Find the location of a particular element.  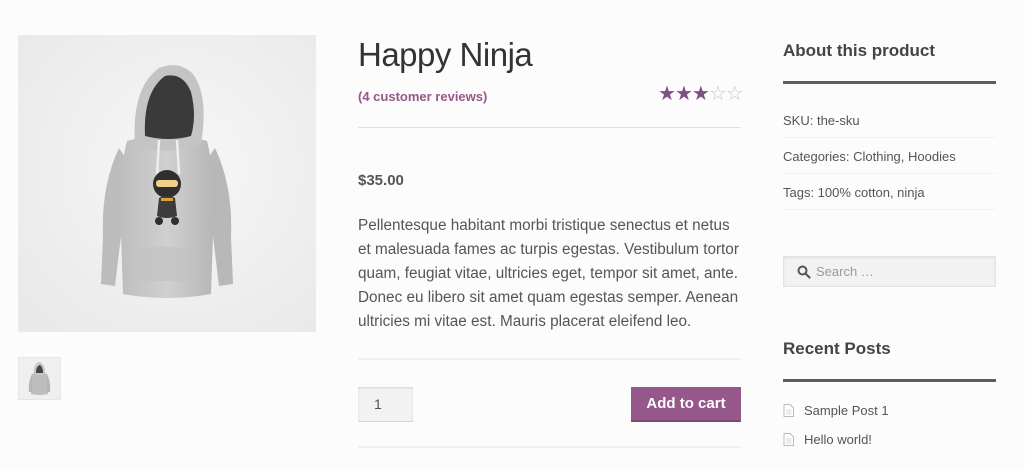

search-input is located at coordinates (905, 271).